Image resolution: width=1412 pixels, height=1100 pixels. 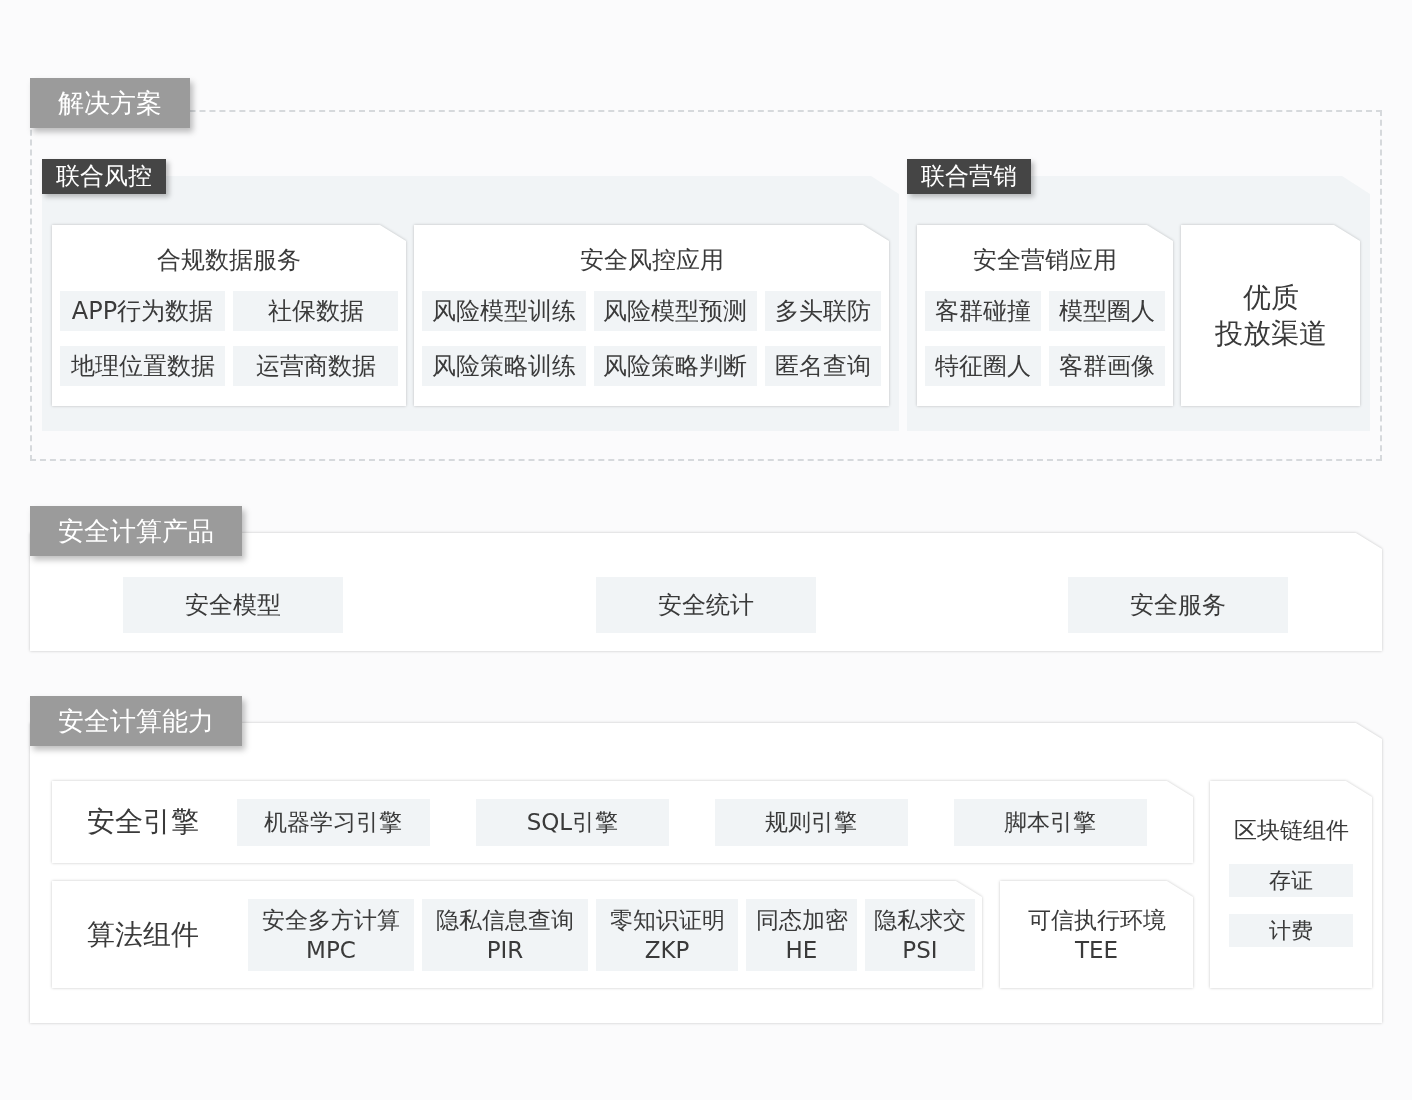 What do you see at coordinates (104, 176) in the screenshot?
I see `group-tag: 联合风控` at bounding box center [104, 176].